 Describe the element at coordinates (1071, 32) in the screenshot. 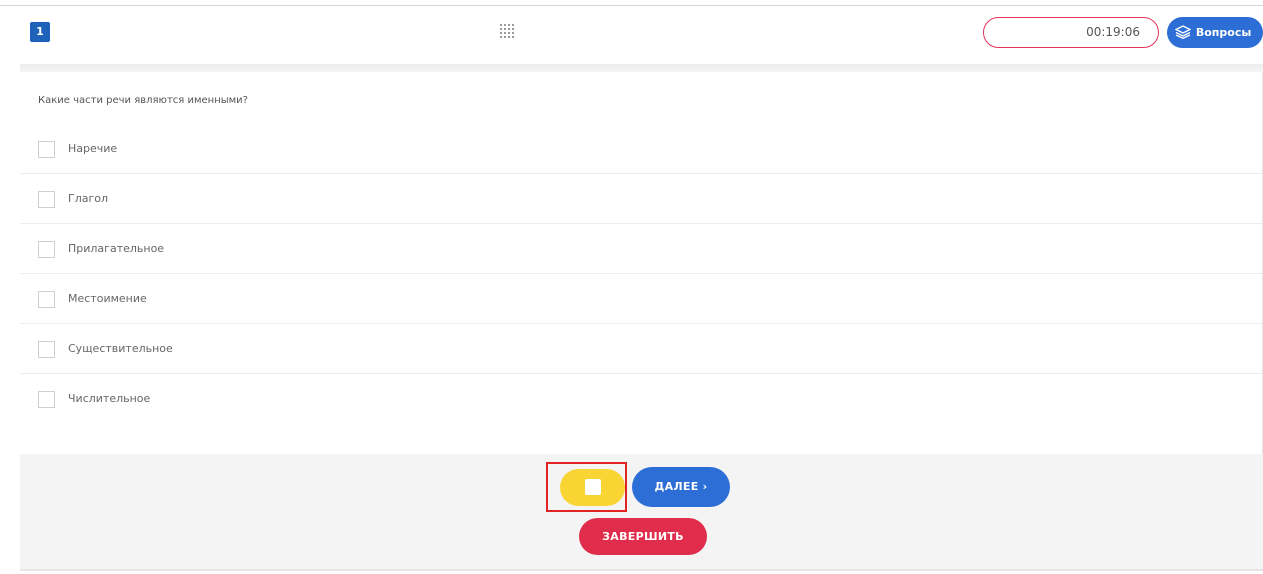

I see `timer-display: 00:19:06` at that location.